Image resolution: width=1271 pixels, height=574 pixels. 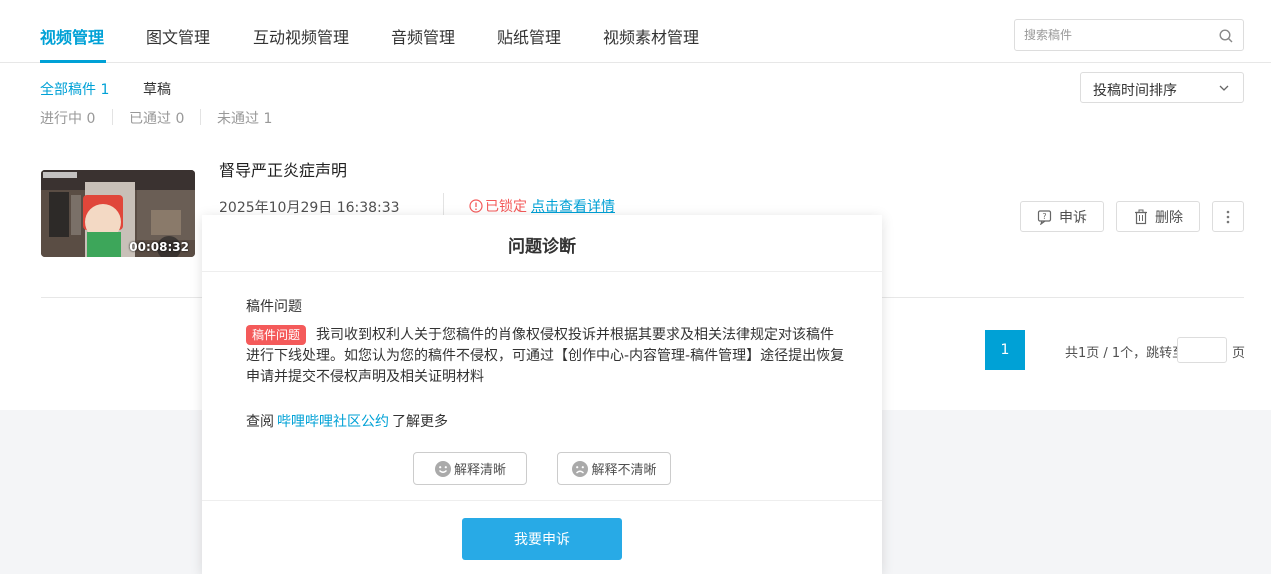 What do you see at coordinates (580, 468) in the screenshot?
I see `frown-icon` at bounding box center [580, 468].